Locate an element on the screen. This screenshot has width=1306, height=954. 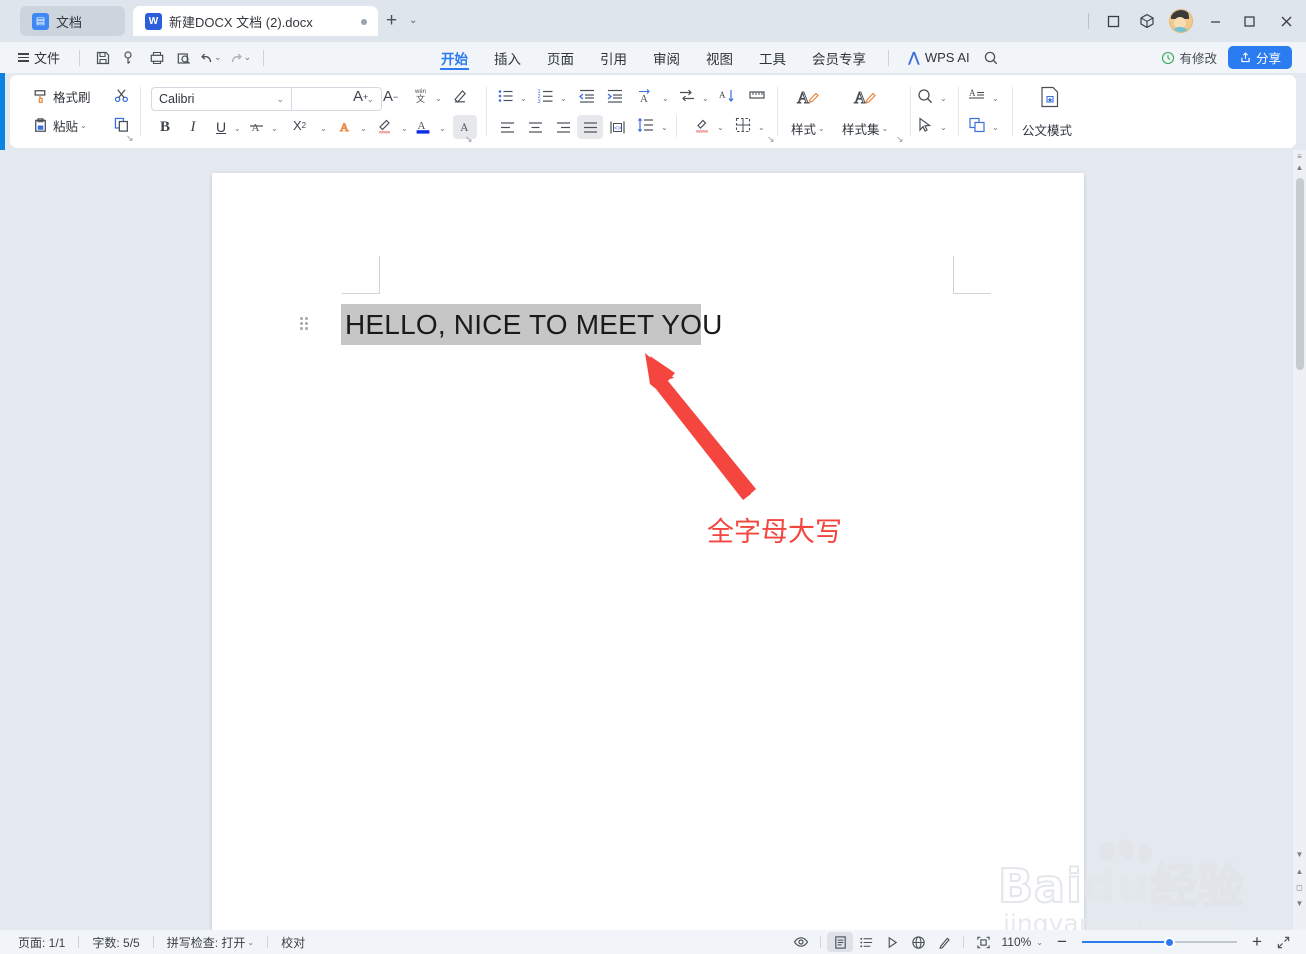
underline-caret-icon: ⌄ is located at coordinates (237, 128).